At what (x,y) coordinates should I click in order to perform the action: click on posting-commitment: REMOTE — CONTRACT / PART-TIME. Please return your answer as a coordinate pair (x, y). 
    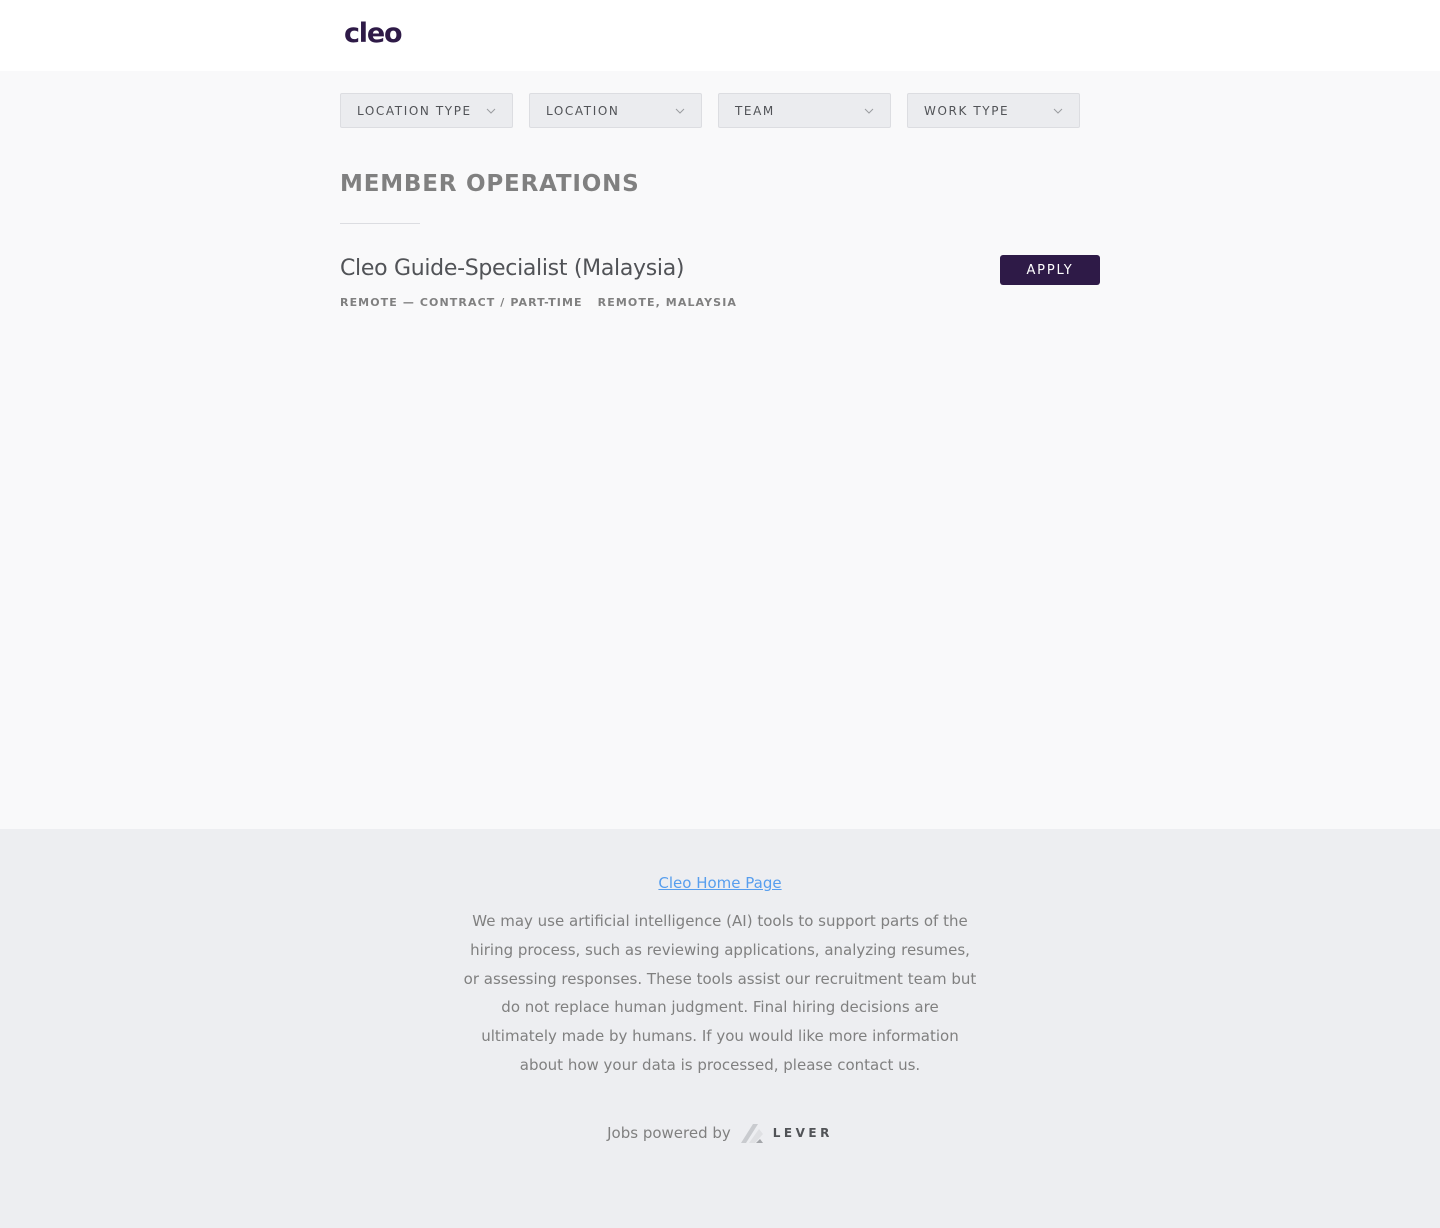
    Looking at the image, I should click on (461, 302).